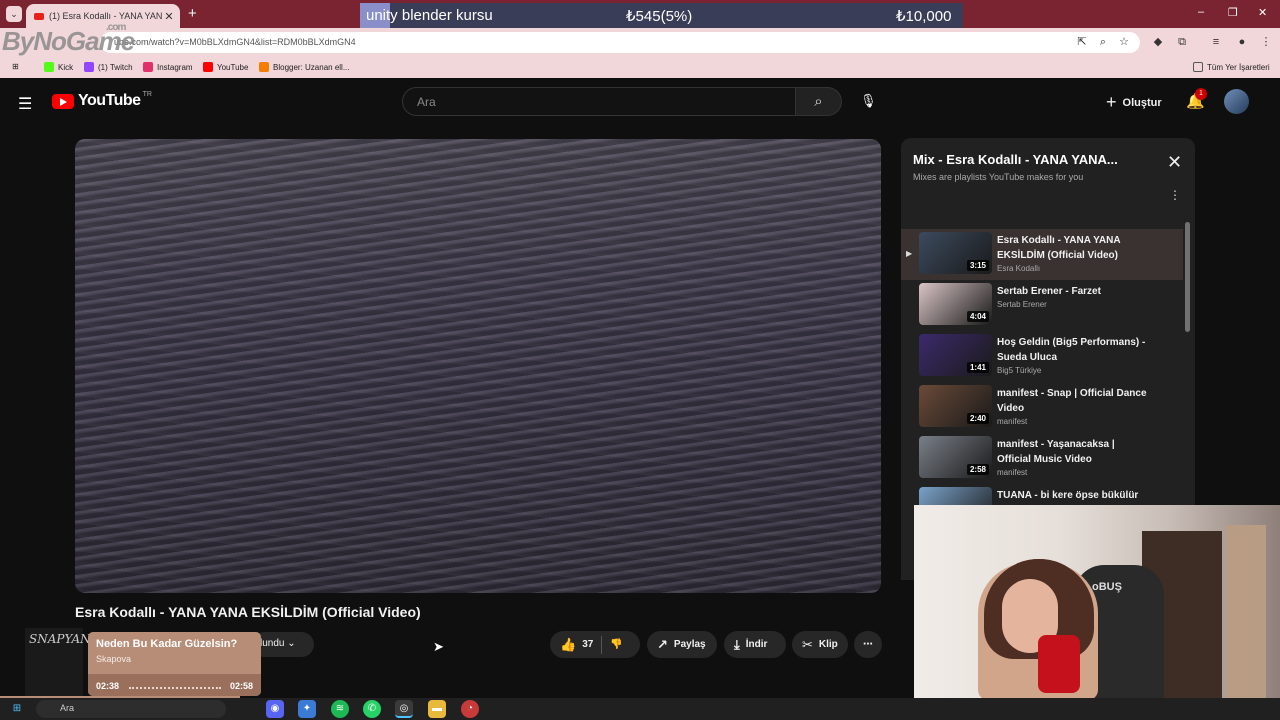 The image size is (1280, 720). What do you see at coordinates (1187, 277) in the screenshot?
I see `playlist-scrollbar` at bounding box center [1187, 277].